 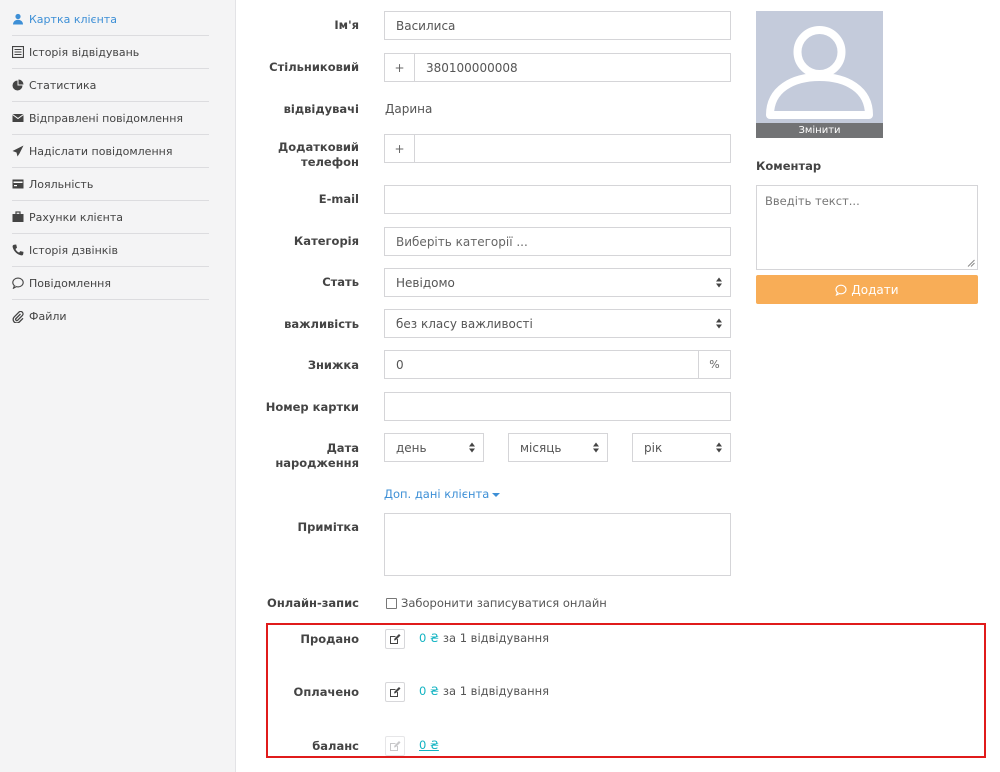 What do you see at coordinates (317, 463) in the screenshot?
I see `birthdate-label-line2: народження` at bounding box center [317, 463].